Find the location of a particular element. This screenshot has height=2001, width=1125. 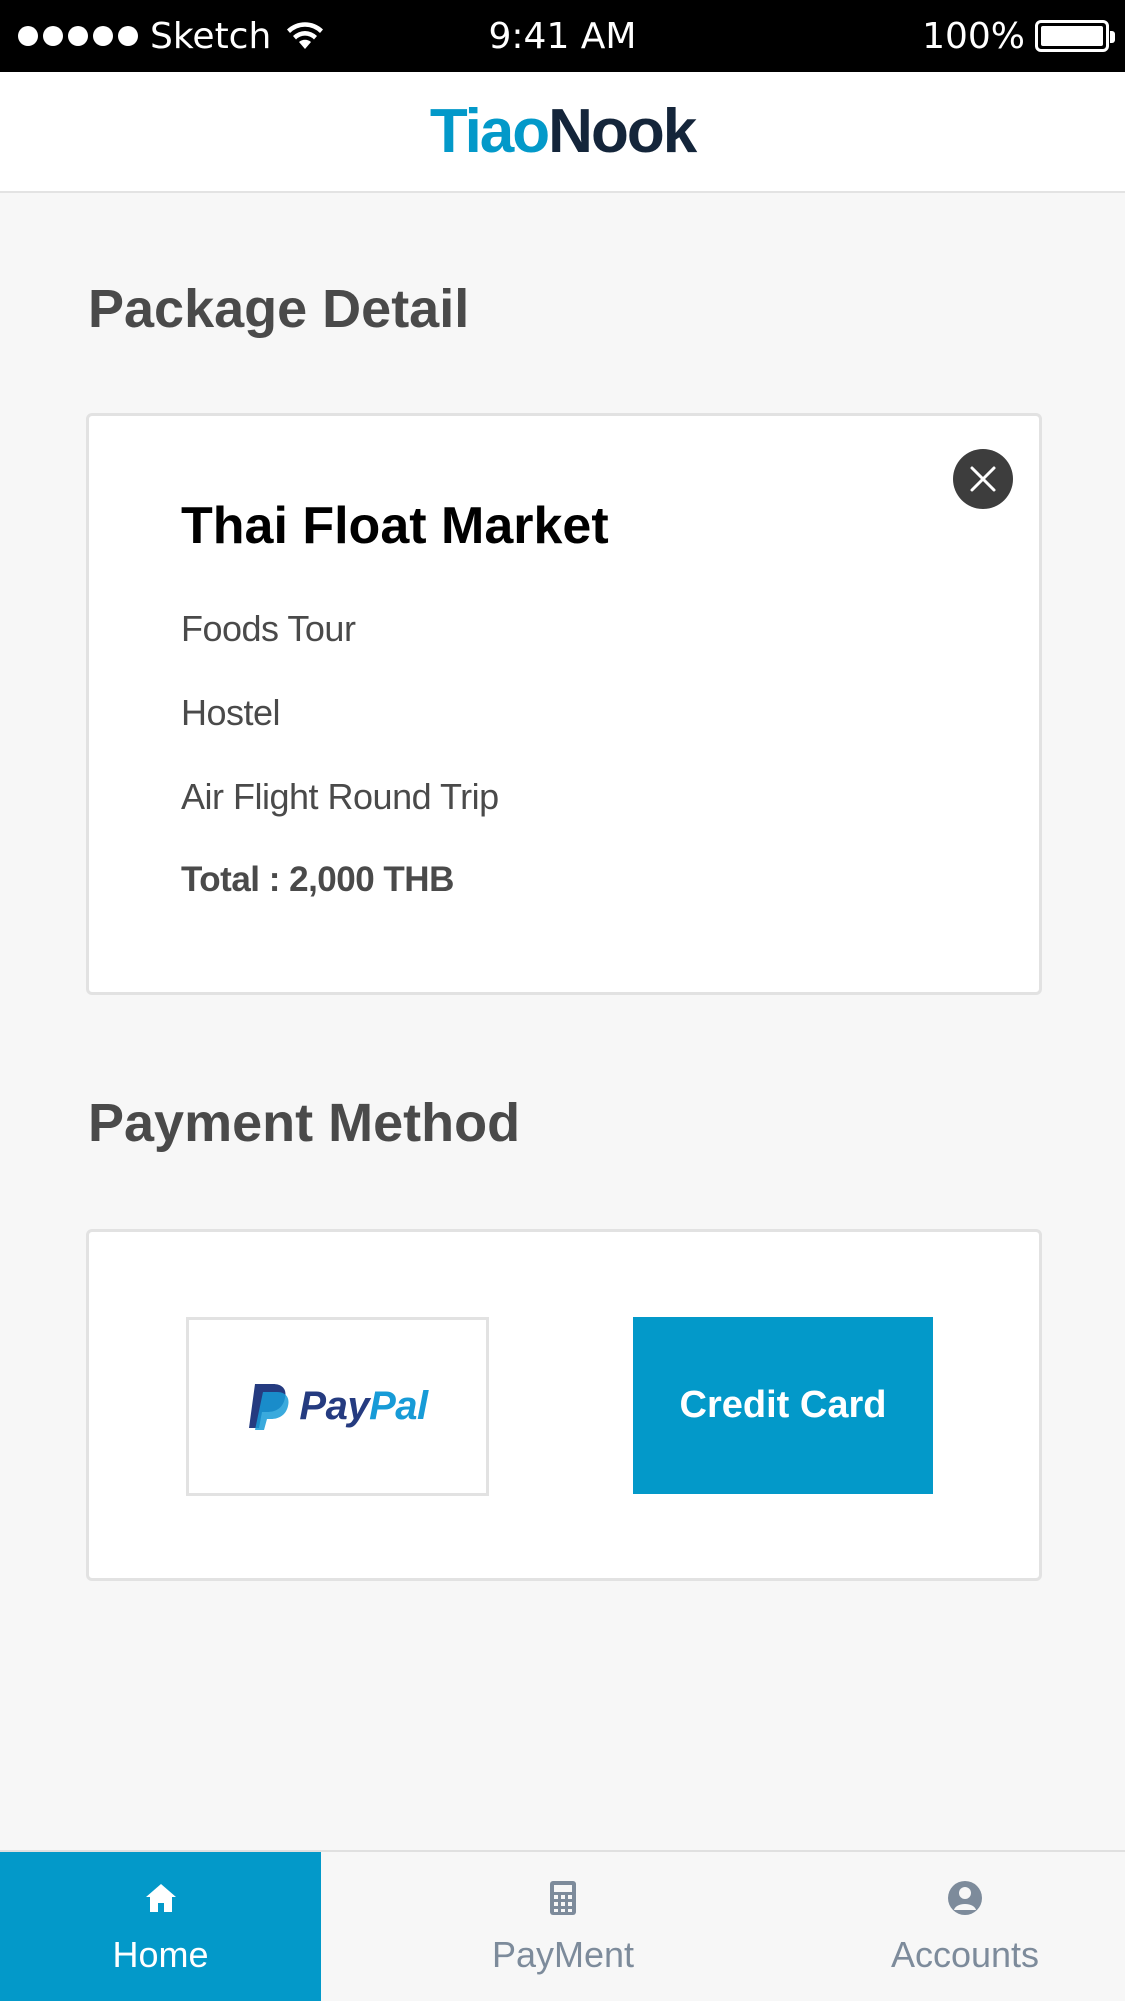

close-icon is located at coordinates (983, 479).